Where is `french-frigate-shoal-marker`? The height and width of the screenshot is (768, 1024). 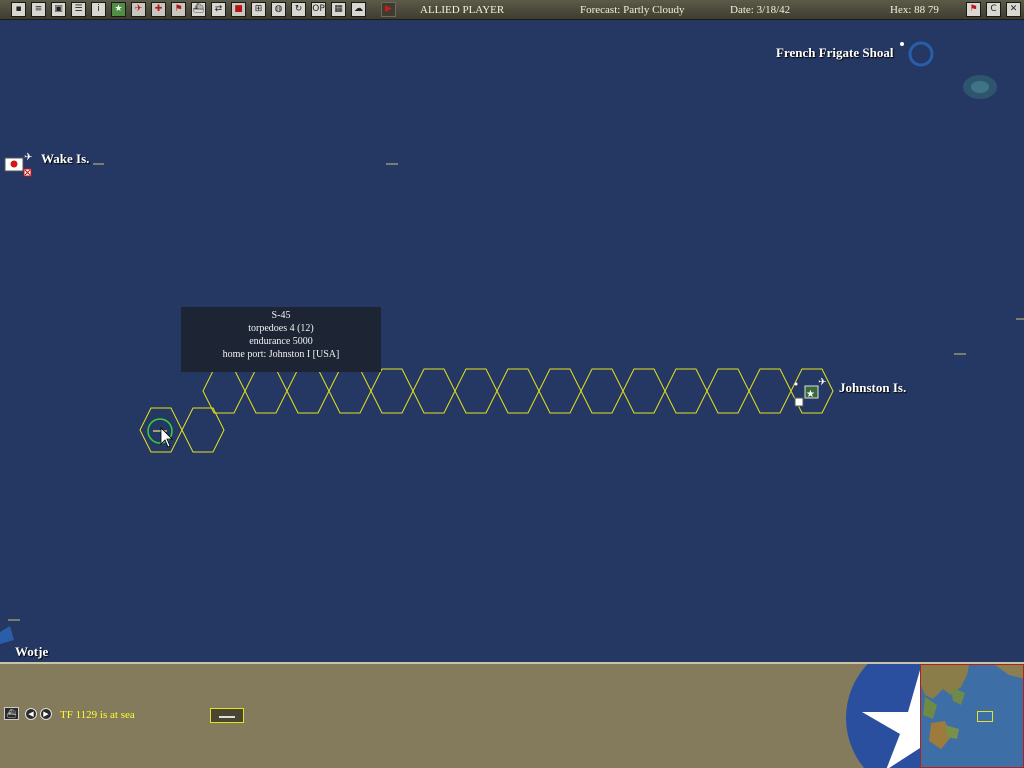 french-frigate-shoal-marker is located at coordinates (917, 54).